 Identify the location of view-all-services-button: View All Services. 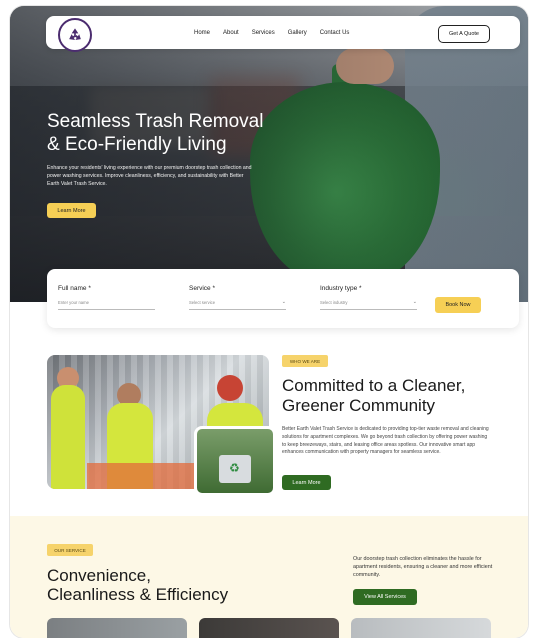
(385, 597).